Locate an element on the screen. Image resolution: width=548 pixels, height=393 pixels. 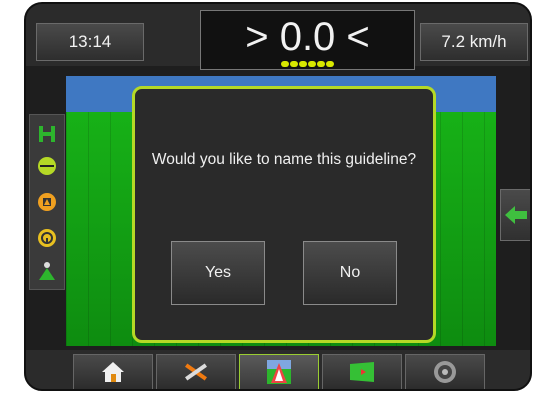
map-icon is located at coordinates (362, 372).